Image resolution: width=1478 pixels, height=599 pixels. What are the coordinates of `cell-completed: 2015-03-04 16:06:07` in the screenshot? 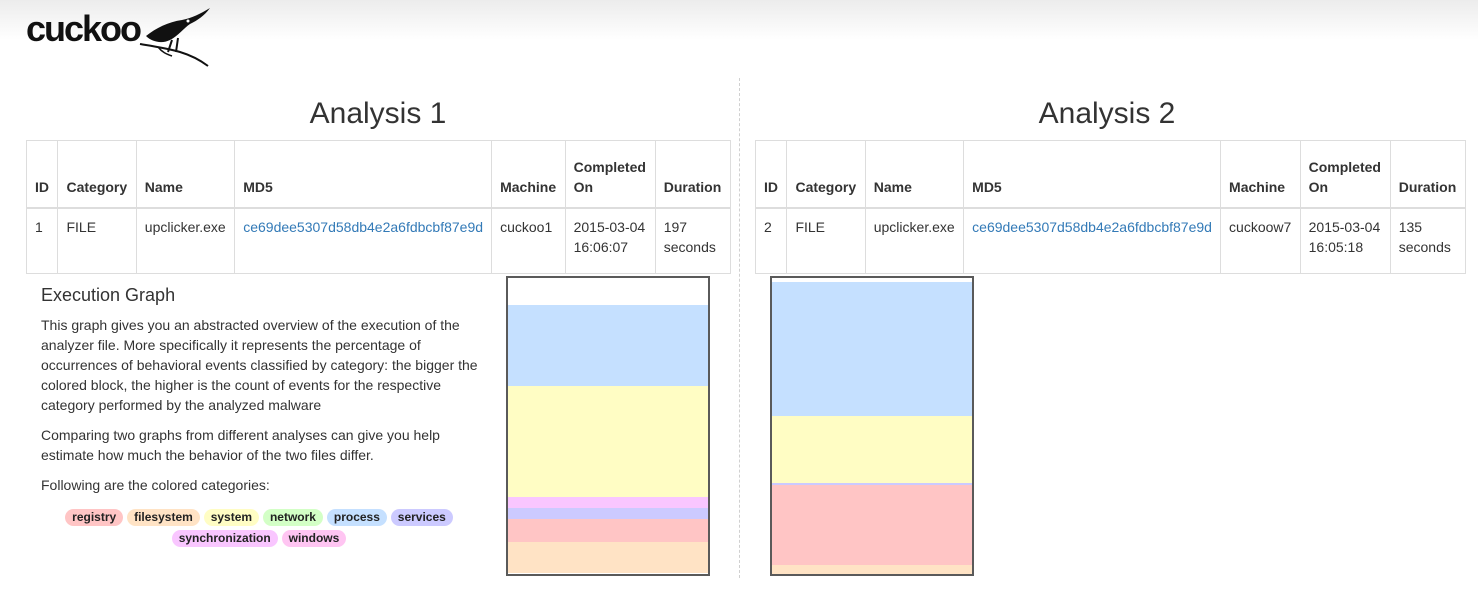 It's located at (610, 240).